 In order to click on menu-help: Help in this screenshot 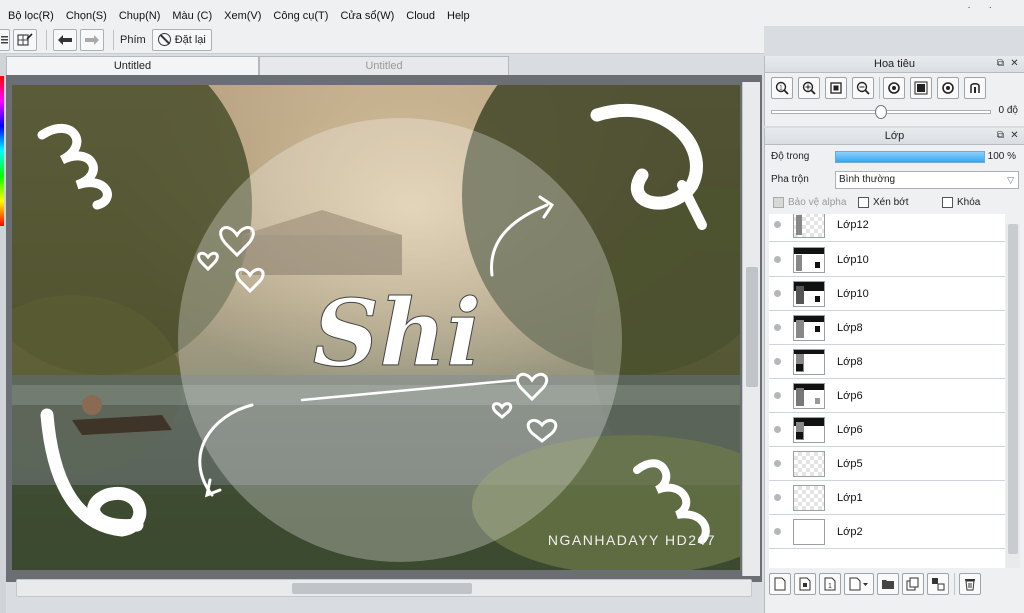, I will do `click(458, 16)`.